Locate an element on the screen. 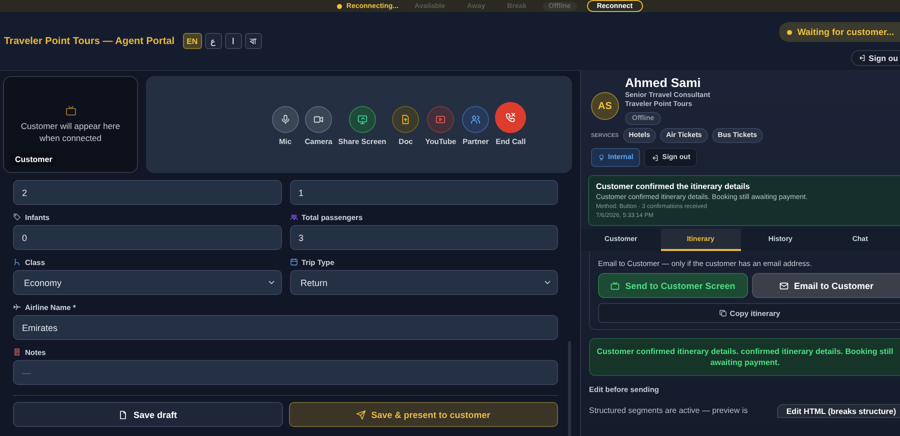 Image resolution: width=900 pixels, height=436 pixels. input-field: — is located at coordinates (285, 372).